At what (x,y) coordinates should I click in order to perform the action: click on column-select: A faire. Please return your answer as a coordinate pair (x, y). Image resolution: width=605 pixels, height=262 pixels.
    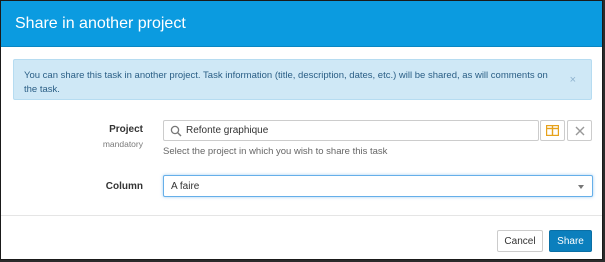
    Looking at the image, I should click on (378, 186).